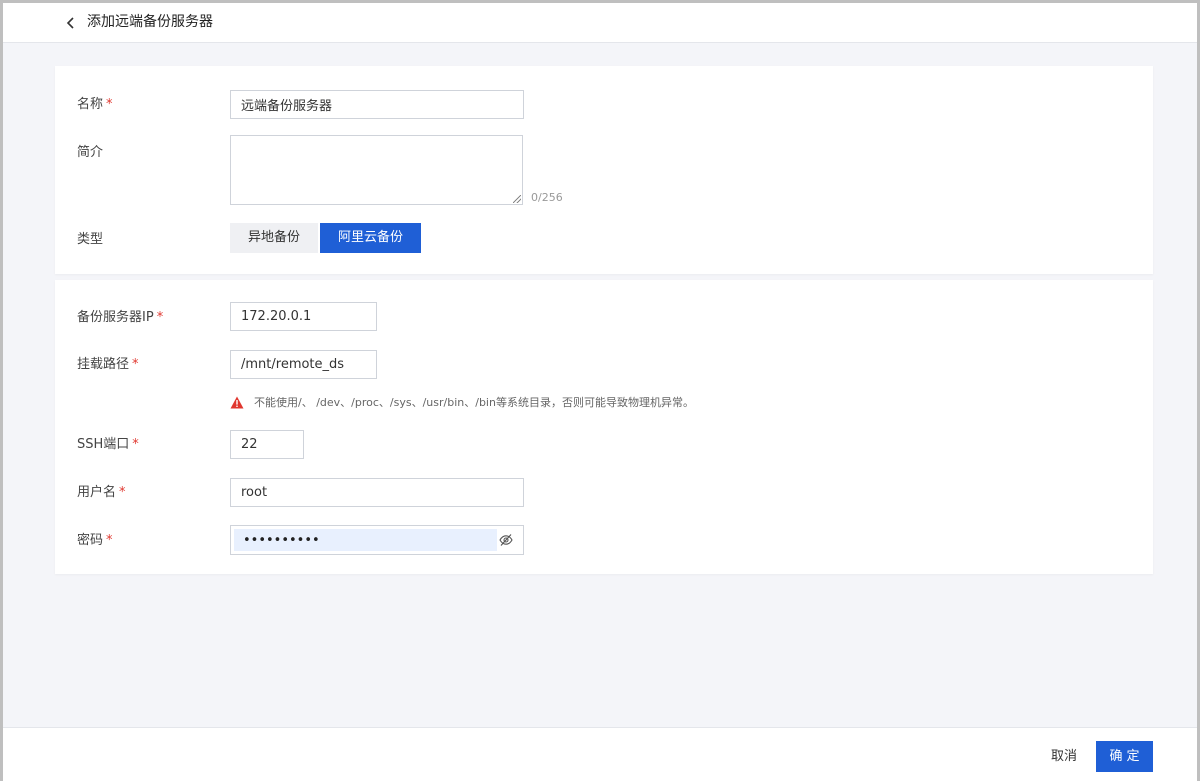  I want to click on resize-grip-icon, so click(517, 199).